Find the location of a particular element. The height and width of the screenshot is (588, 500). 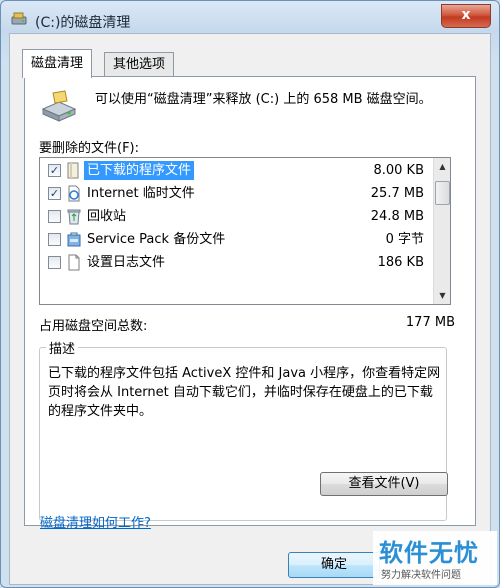

list-item: 回收站 24.8 MB is located at coordinates (236, 216).